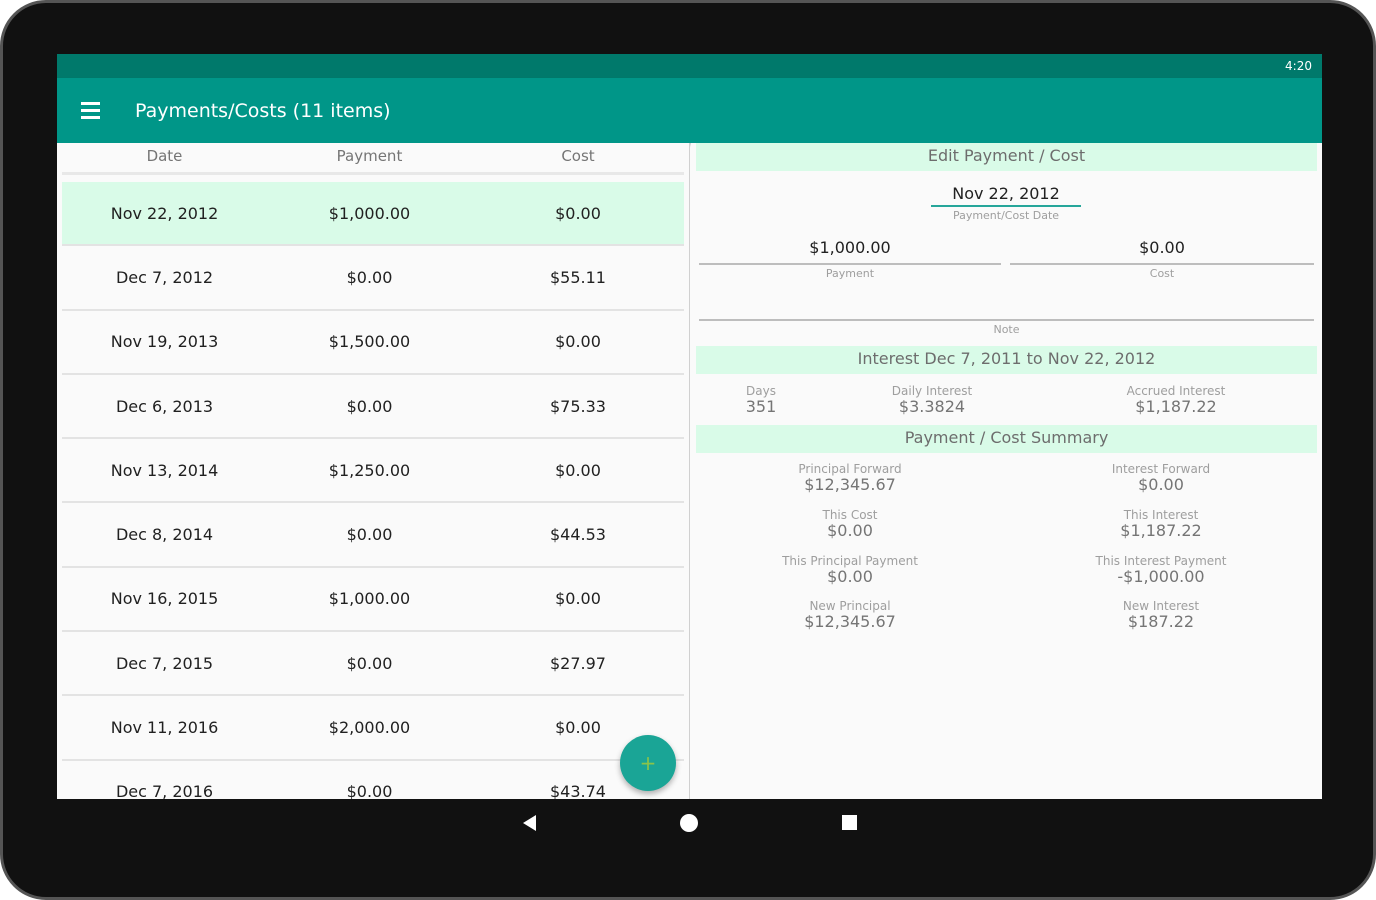 This screenshot has height=900, width=1376. Describe the element at coordinates (932, 391) in the screenshot. I see `daily-interest-label: Daily Interest` at that location.